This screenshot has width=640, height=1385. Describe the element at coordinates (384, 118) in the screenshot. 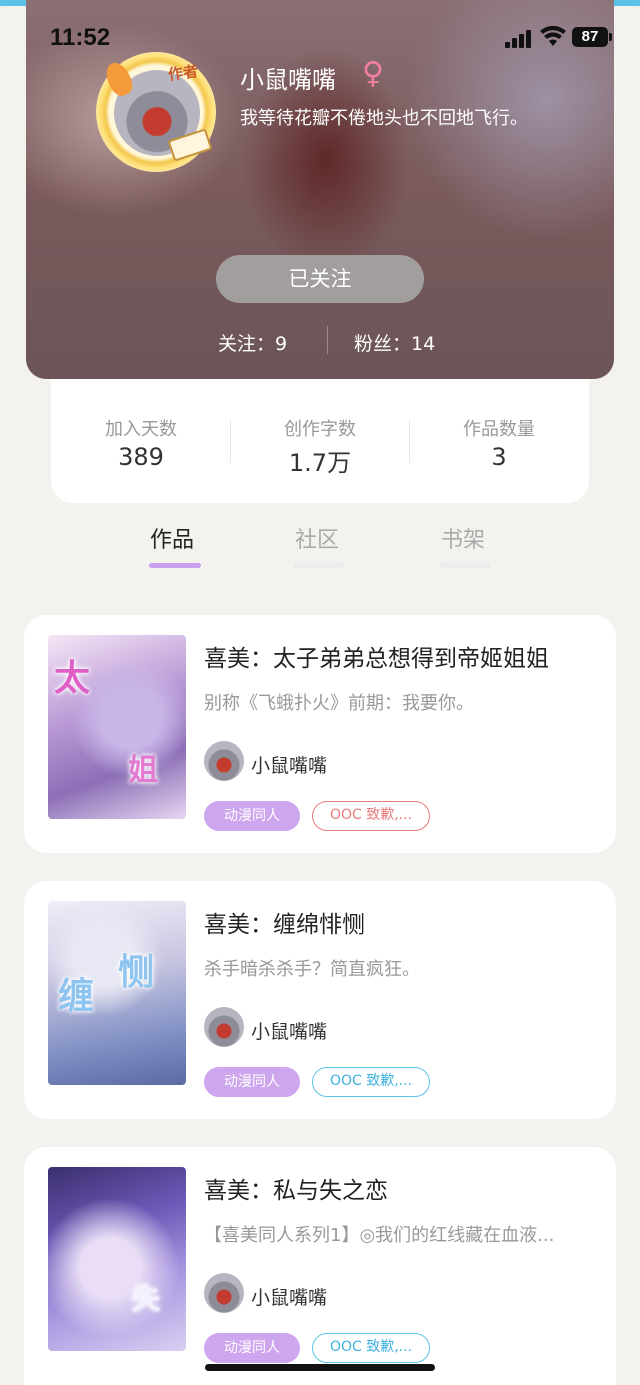

I see `user-bio: 我等待花瓣不倦地头也不回地飞行。` at that location.